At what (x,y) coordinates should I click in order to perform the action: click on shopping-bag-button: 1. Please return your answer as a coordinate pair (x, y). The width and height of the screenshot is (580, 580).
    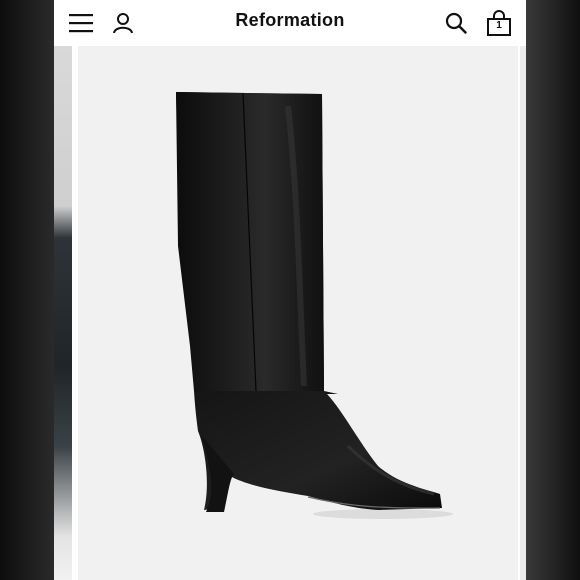
    Looking at the image, I should click on (499, 23).